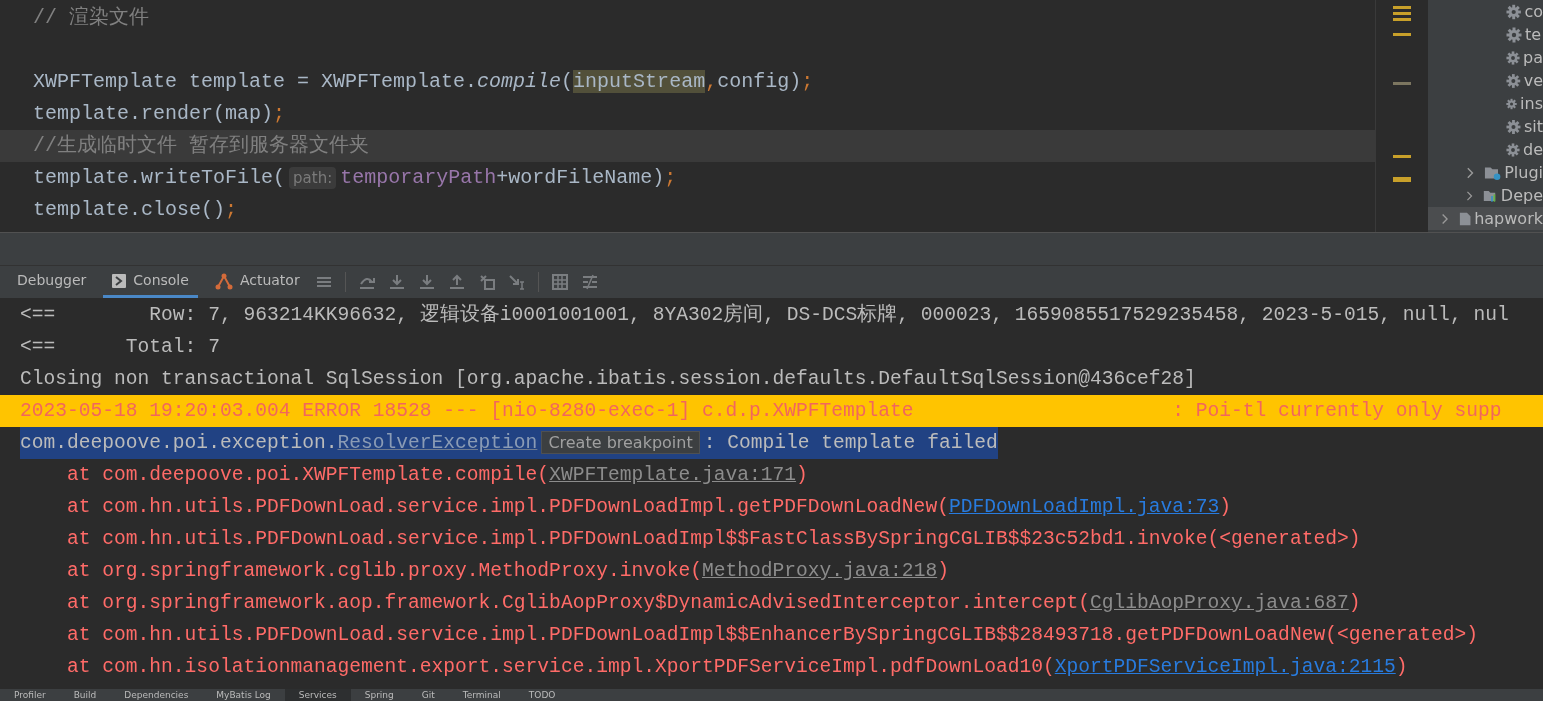  Describe the element at coordinates (426, 282) in the screenshot. I see `force-step-into-icon` at that location.